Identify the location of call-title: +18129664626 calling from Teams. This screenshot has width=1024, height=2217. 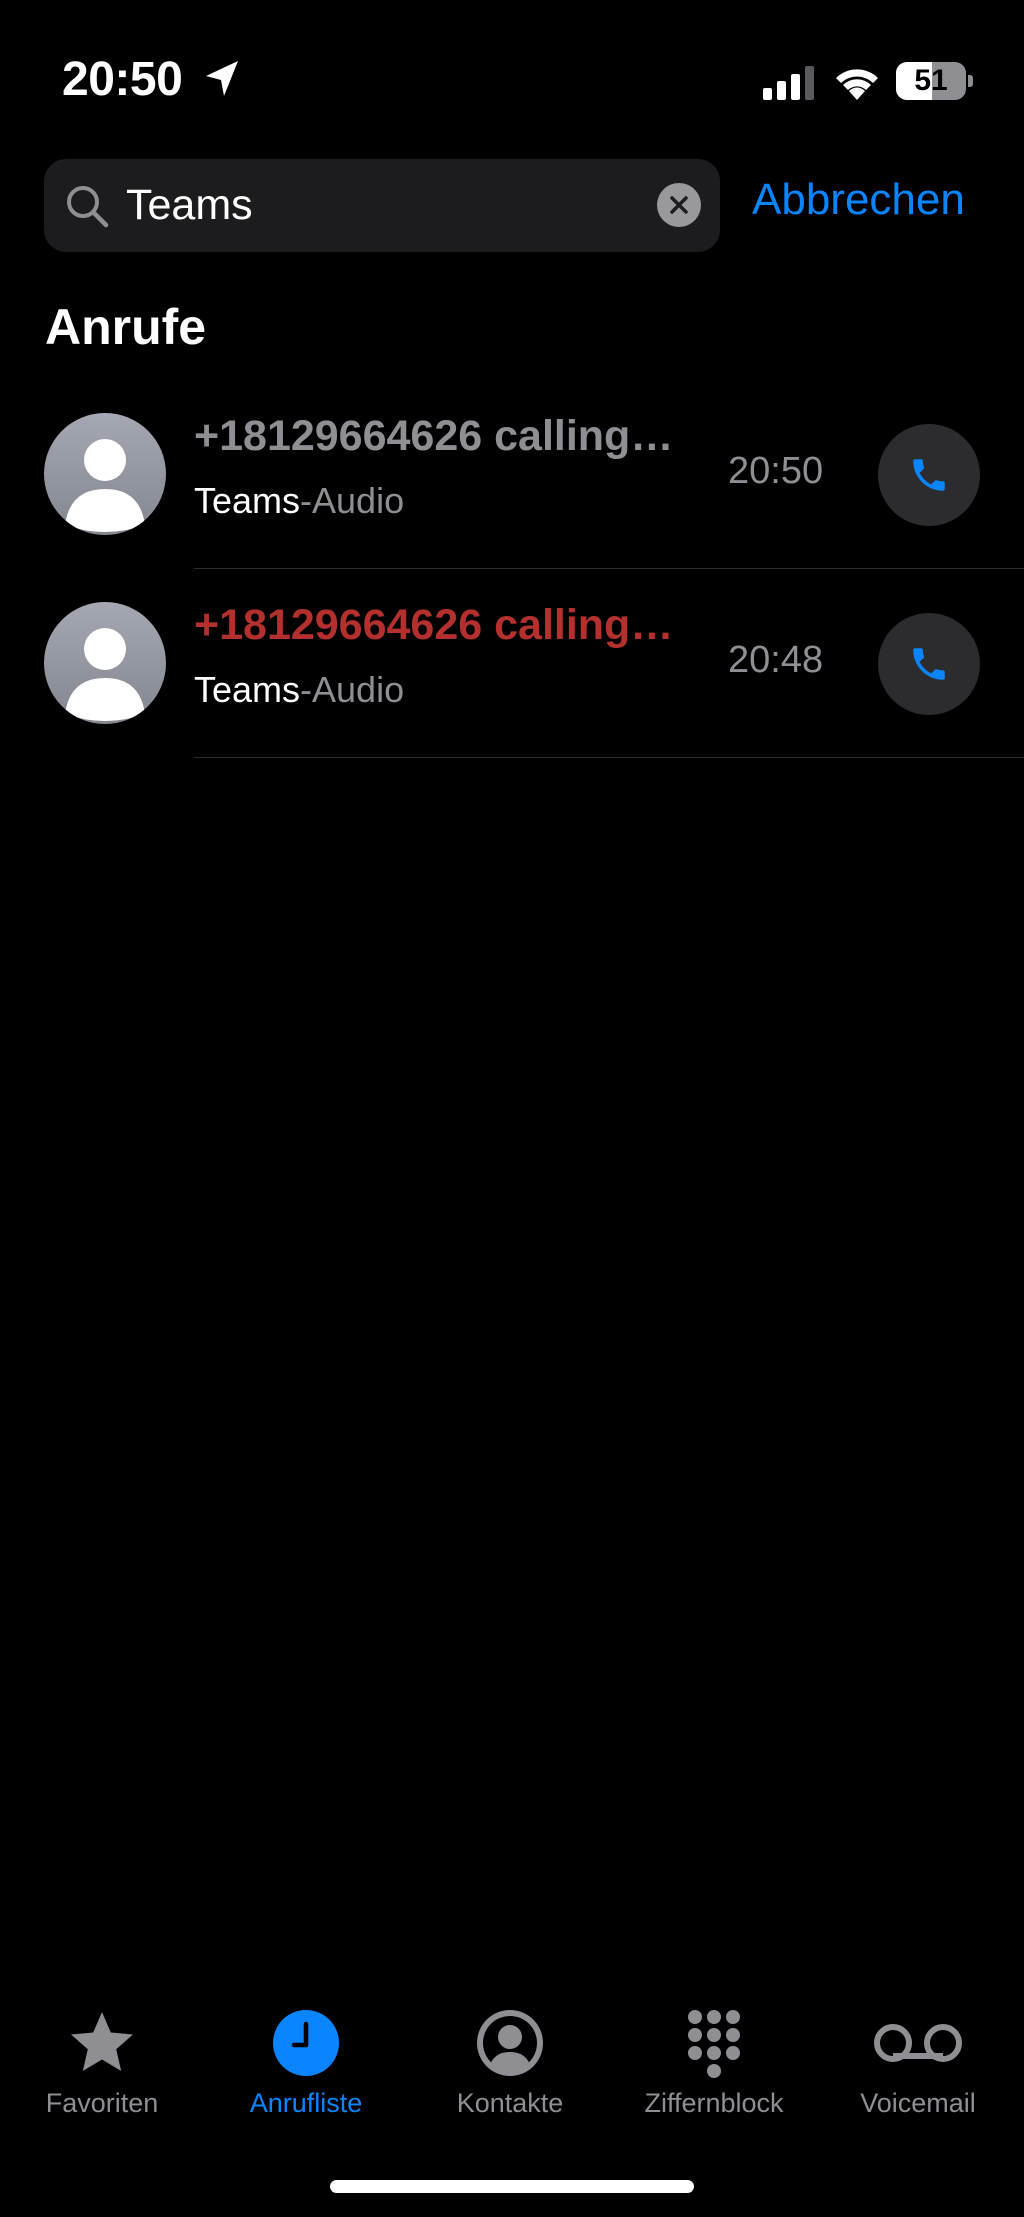
(439, 436).